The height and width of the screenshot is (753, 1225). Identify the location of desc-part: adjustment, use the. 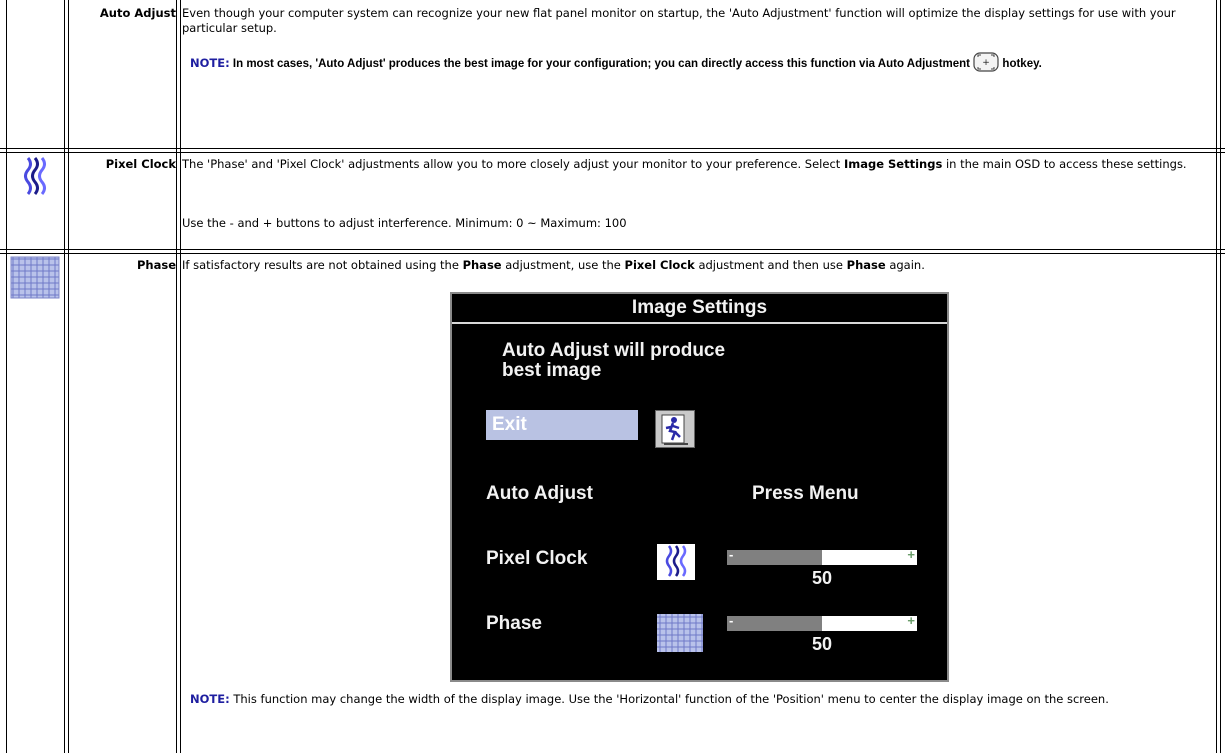
(563, 265).